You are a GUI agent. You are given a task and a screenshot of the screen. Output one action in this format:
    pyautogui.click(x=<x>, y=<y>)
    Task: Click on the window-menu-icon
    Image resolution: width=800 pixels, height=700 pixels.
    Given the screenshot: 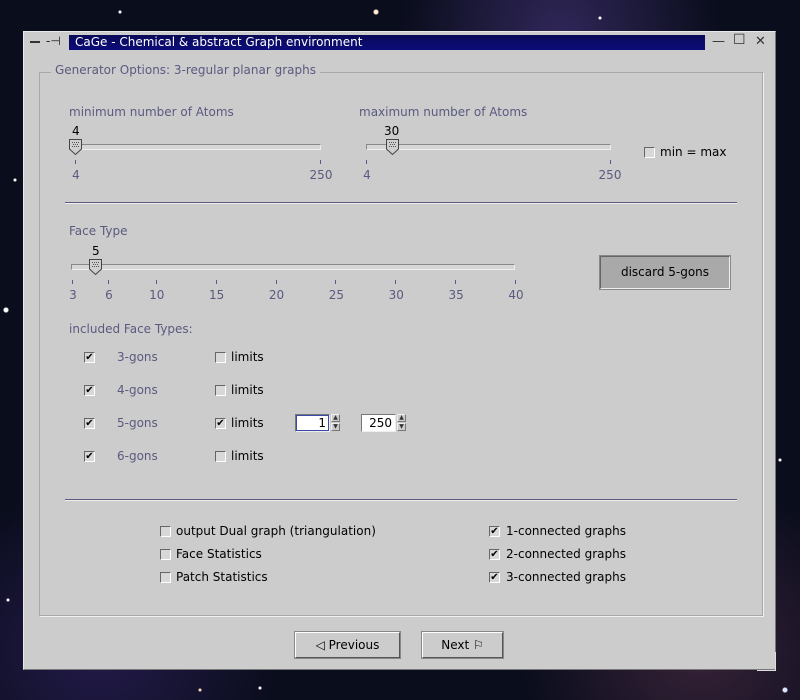 What is the action you would take?
    pyautogui.click(x=35, y=42)
    